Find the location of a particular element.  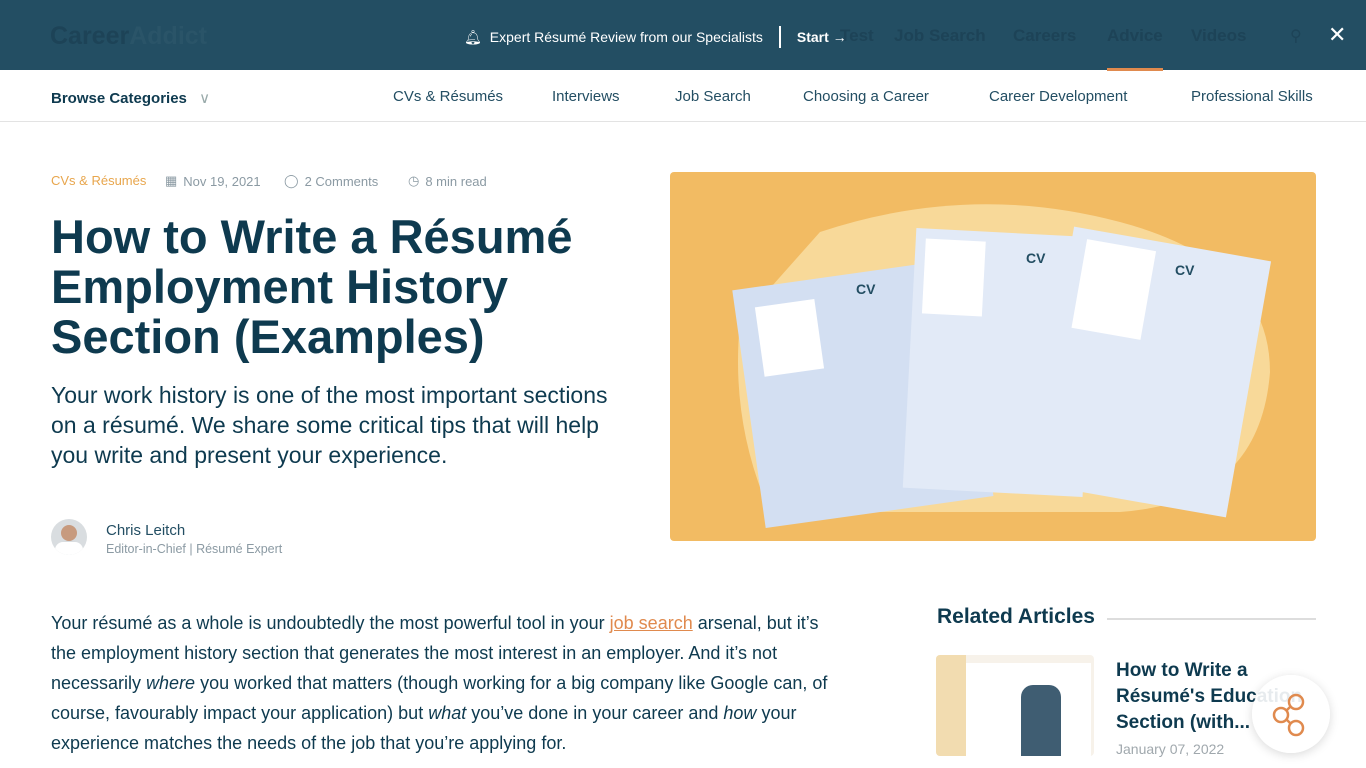

share-icon is located at coordinates (1288, 715).